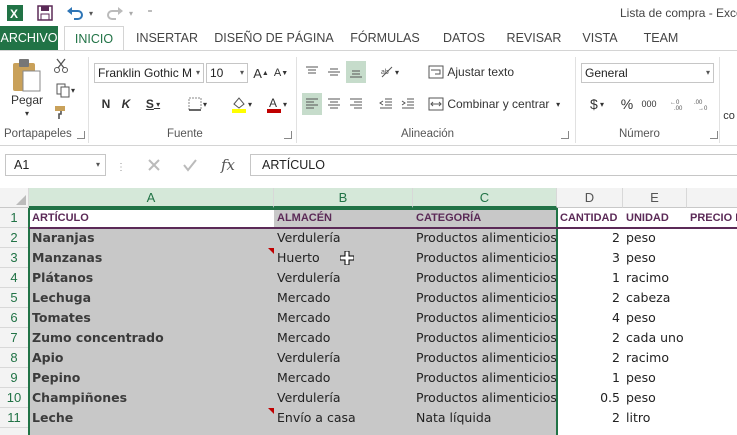  I want to click on clipboard-launcher-icon, so click(81, 135).